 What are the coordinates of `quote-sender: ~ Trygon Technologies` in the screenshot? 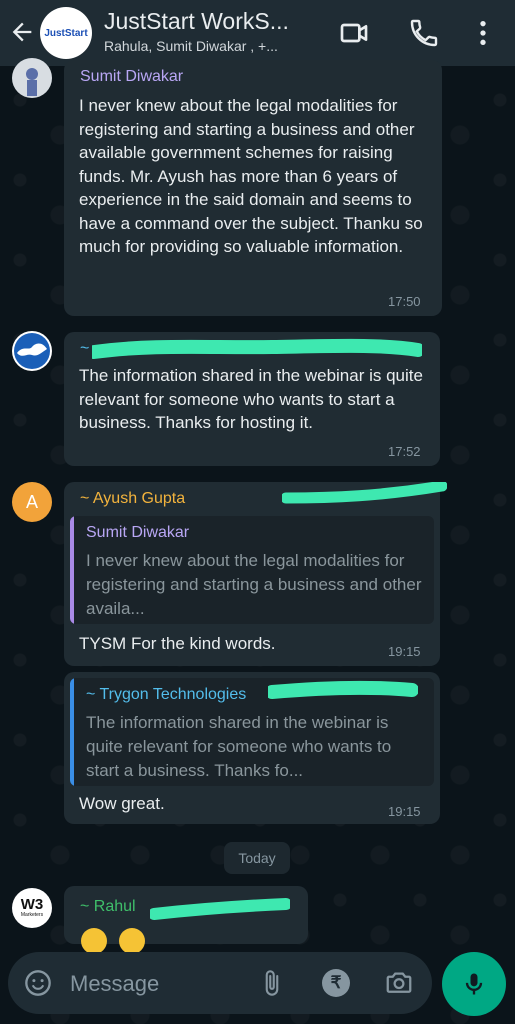 It's located at (166, 694).